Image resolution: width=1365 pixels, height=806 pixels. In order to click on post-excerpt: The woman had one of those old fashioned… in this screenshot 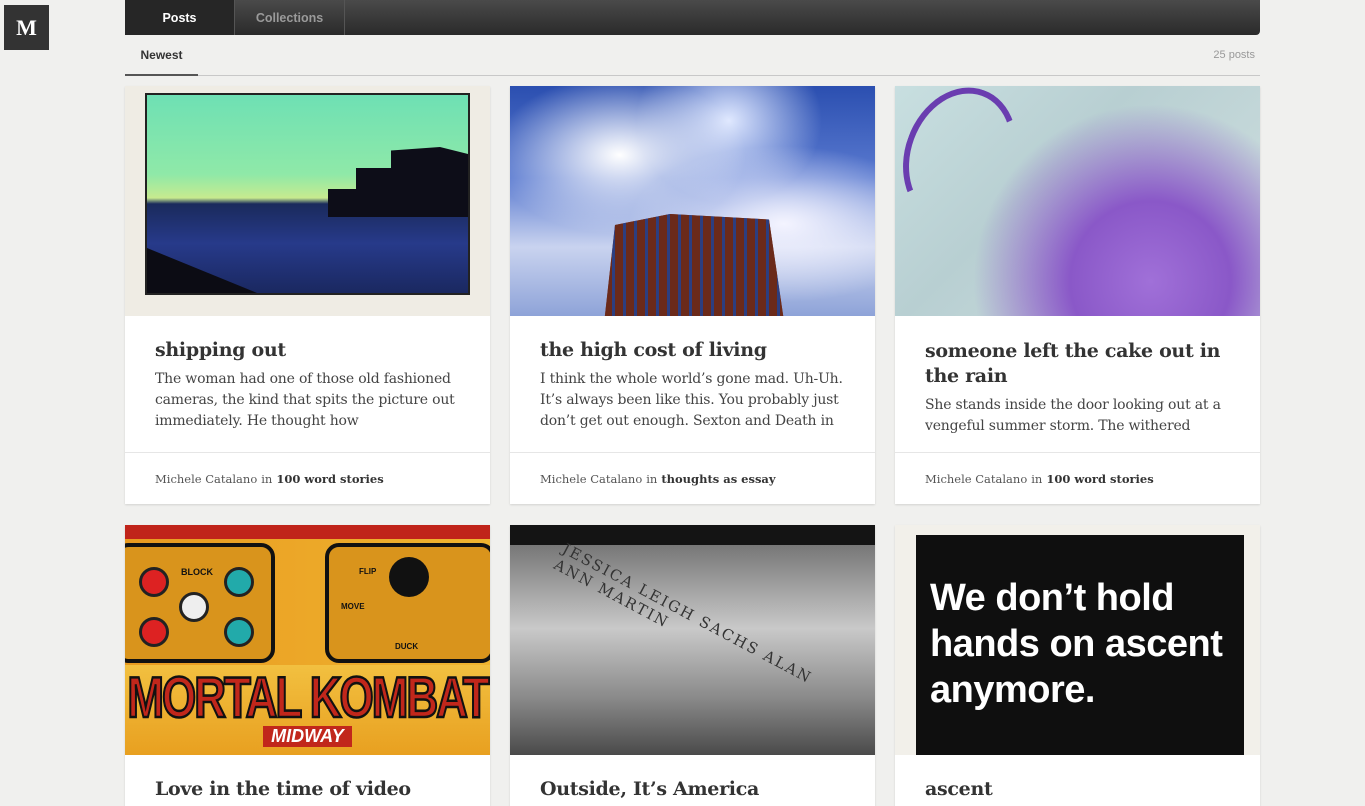, I will do `click(305, 400)`.